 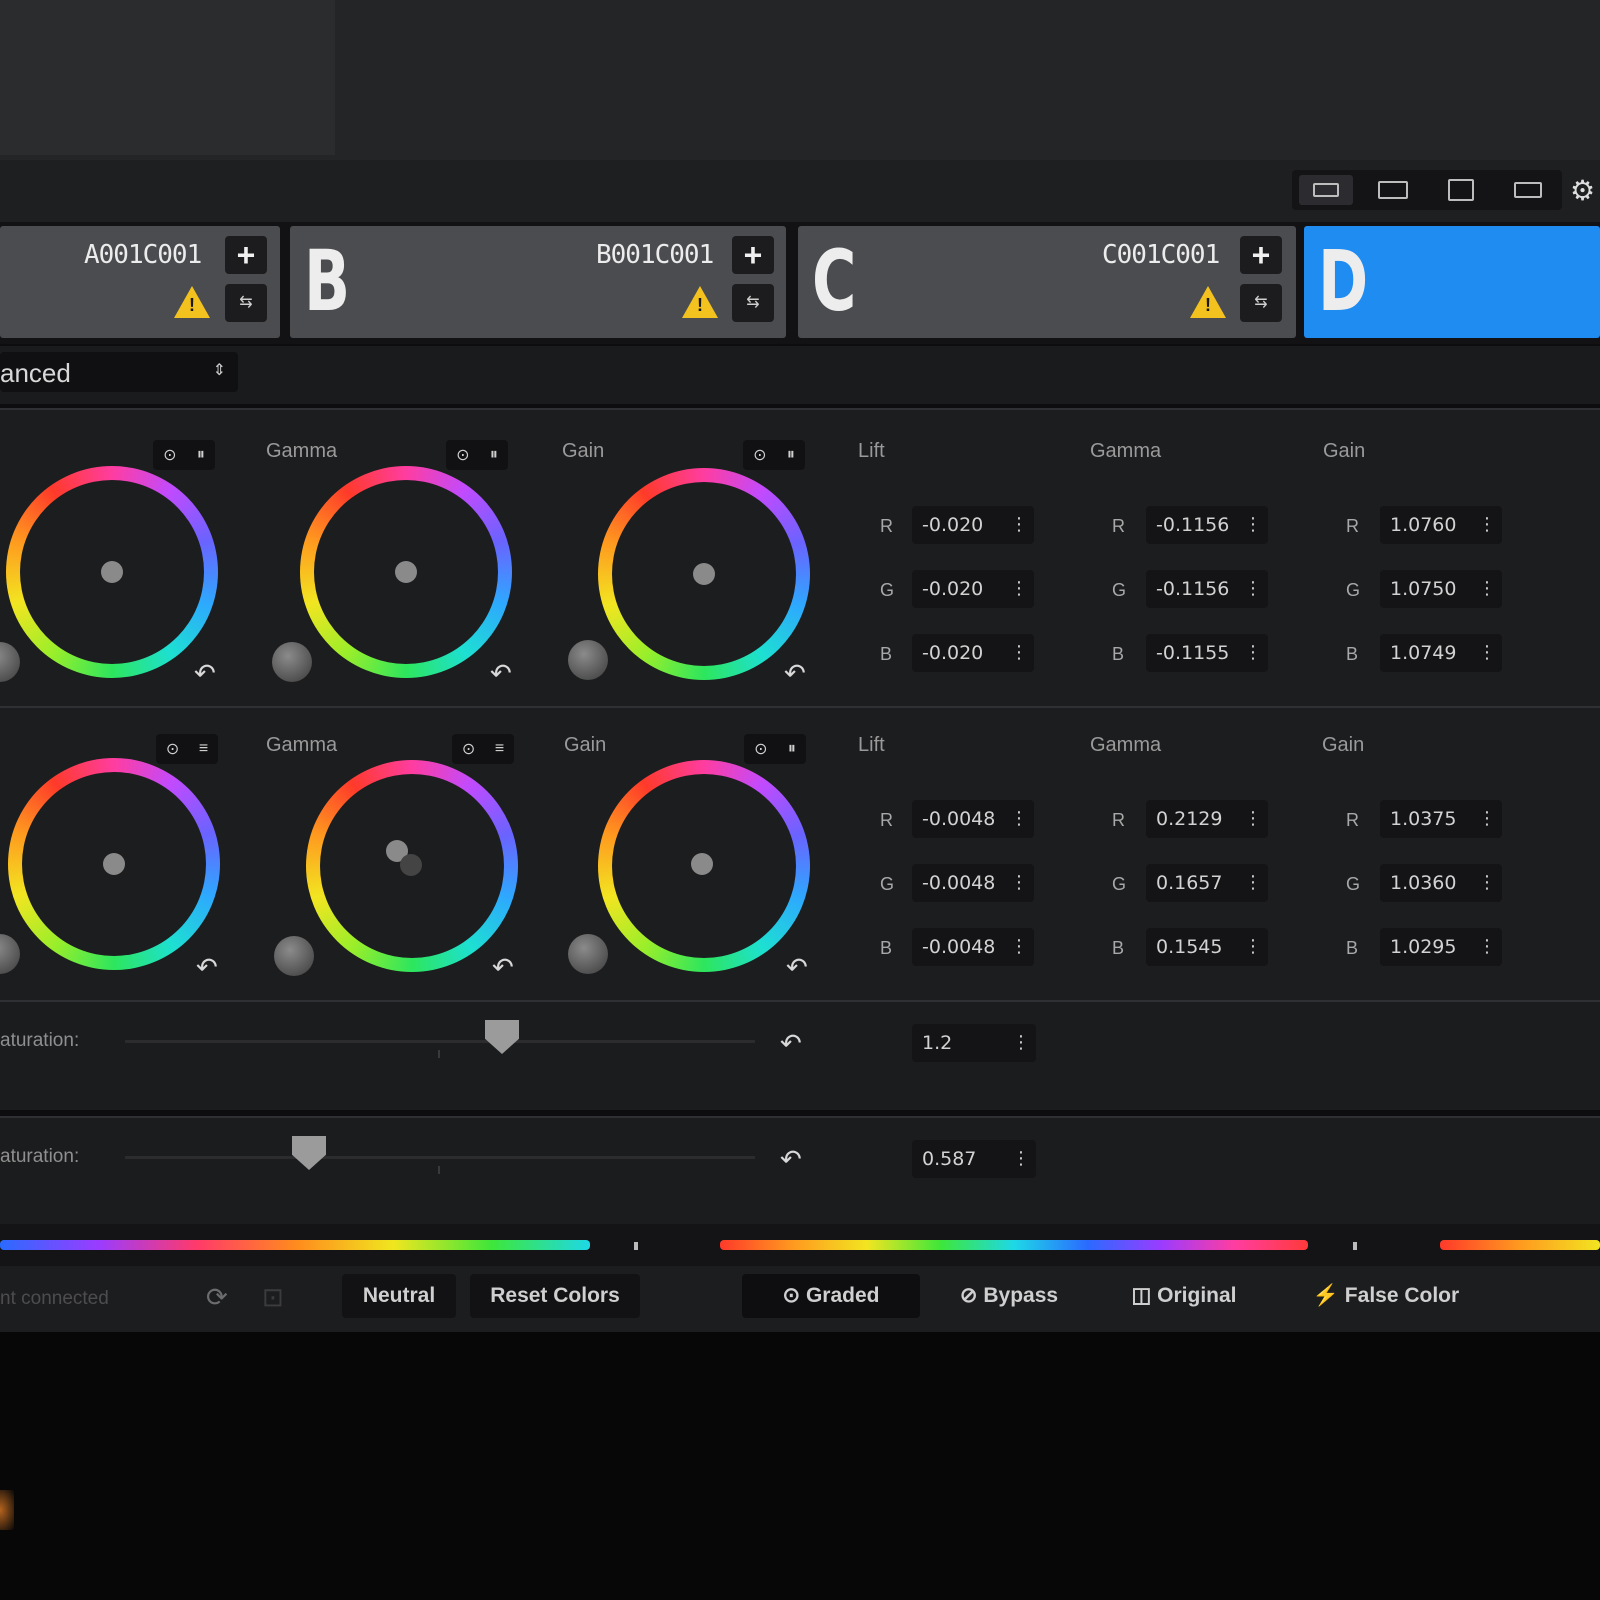 I want to click on lift-r-field: -0.0048 ⋮, so click(x=973, y=819).